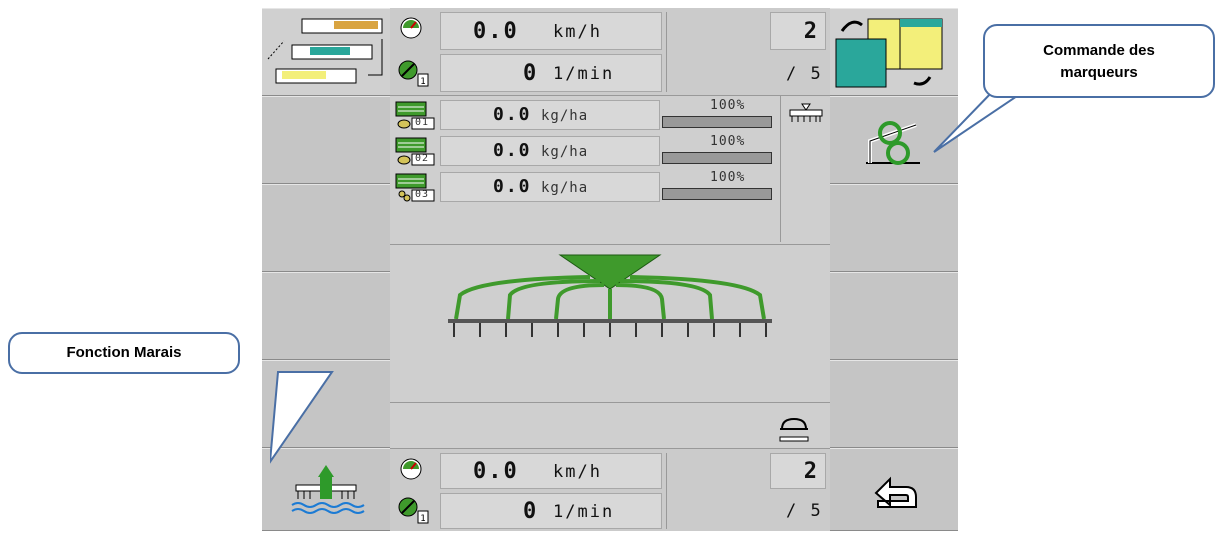  What do you see at coordinates (302, 417) in the screenshot?
I see `marsh-callout-pointer` at bounding box center [302, 417].